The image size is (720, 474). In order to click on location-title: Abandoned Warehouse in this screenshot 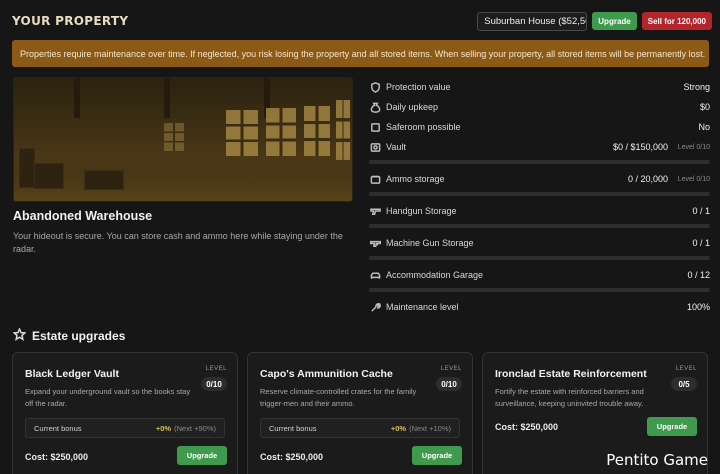, I will do `click(83, 216)`.